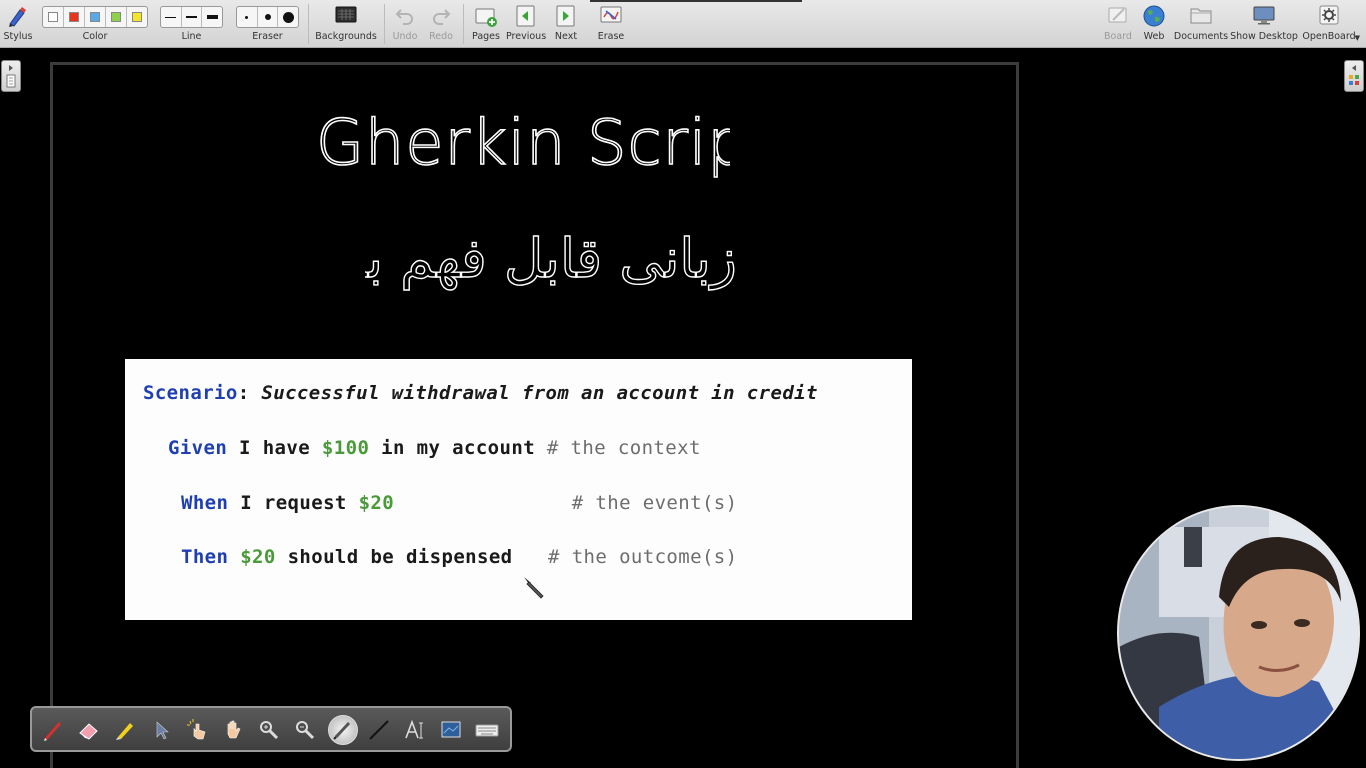 The image size is (1366, 768). What do you see at coordinates (1118, 24) in the screenshot?
I see `board-button: Board` at bounding box center [1118, 24].